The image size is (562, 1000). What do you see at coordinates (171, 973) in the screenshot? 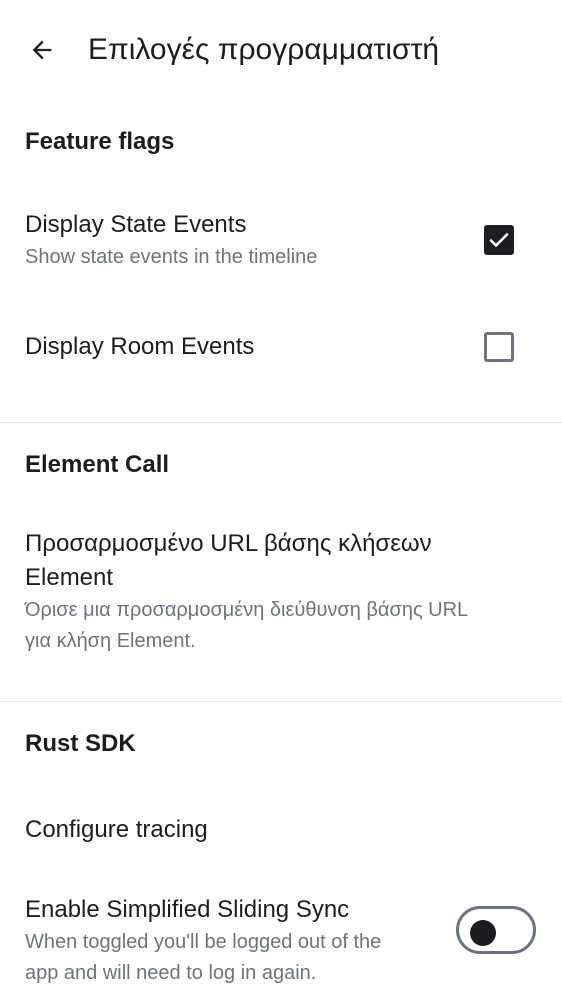
I see `simplified-sliding-sync-subtitle-line2: app and will need to log in again.` at bounding box center [171, 973].